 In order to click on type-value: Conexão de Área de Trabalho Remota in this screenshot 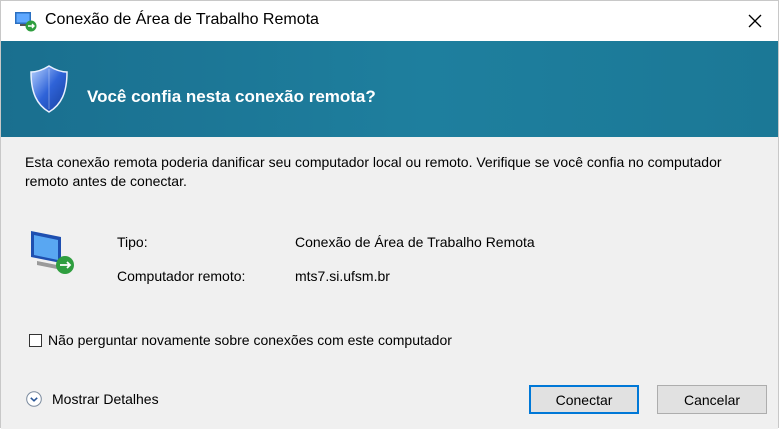, I will do `click(415, 242)`.